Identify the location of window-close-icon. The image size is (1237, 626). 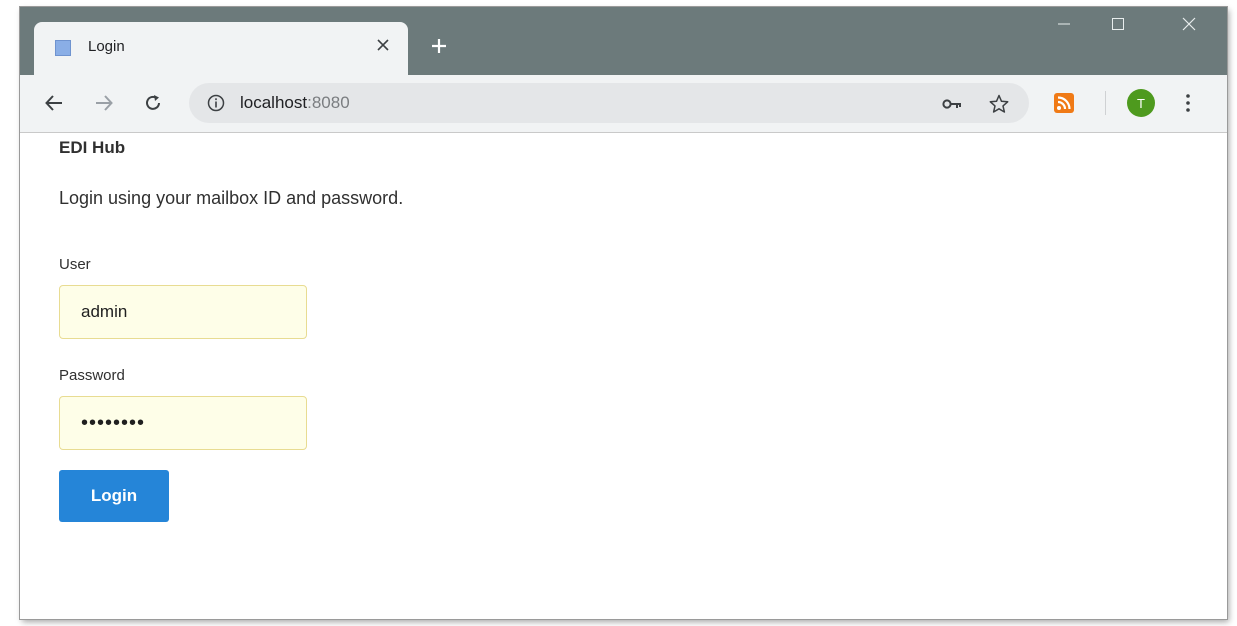
(1189, 24).